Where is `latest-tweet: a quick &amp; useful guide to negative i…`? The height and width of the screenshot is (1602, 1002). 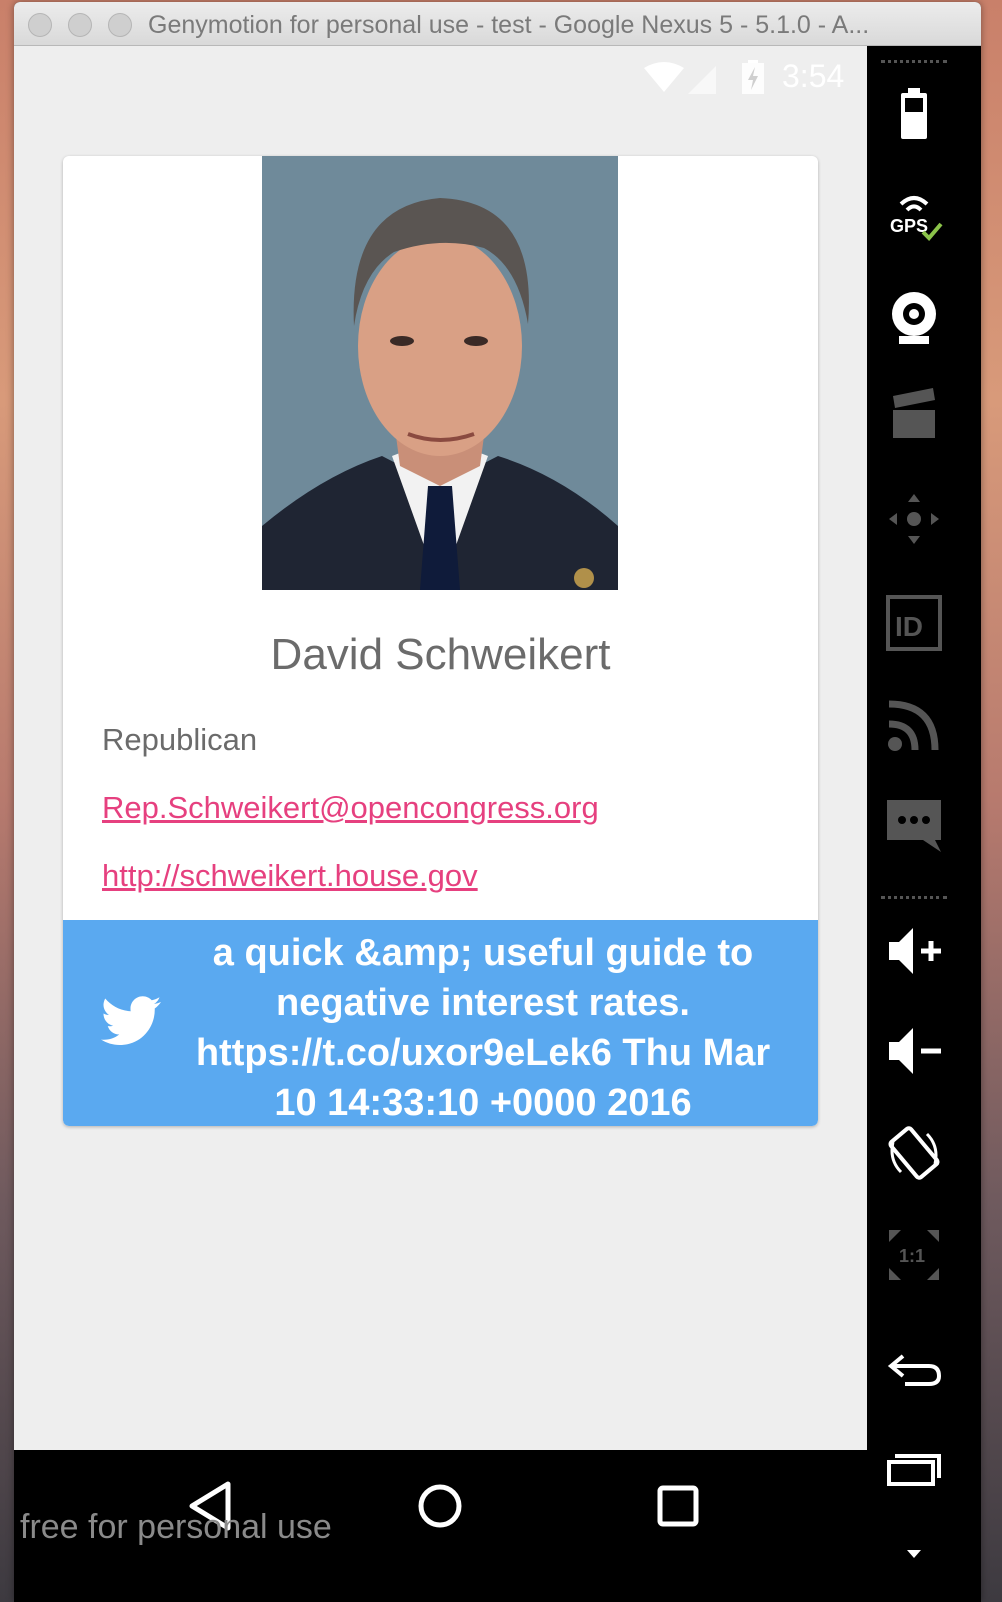
latest-tweet: a quick &amp; useful guide to negative i… is located at coordinates (440, 1023).